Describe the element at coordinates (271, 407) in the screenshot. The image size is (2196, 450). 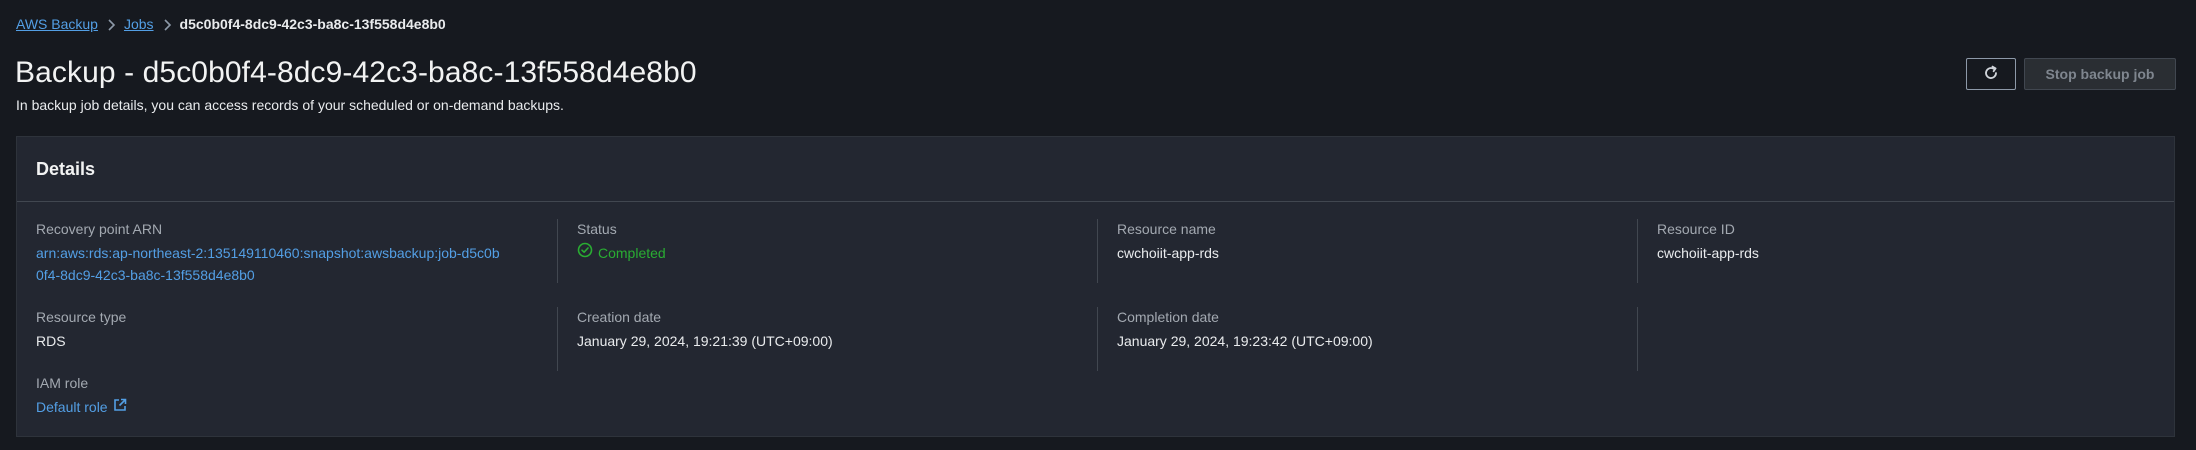
I see `iam-role-link: Default role` at that location.